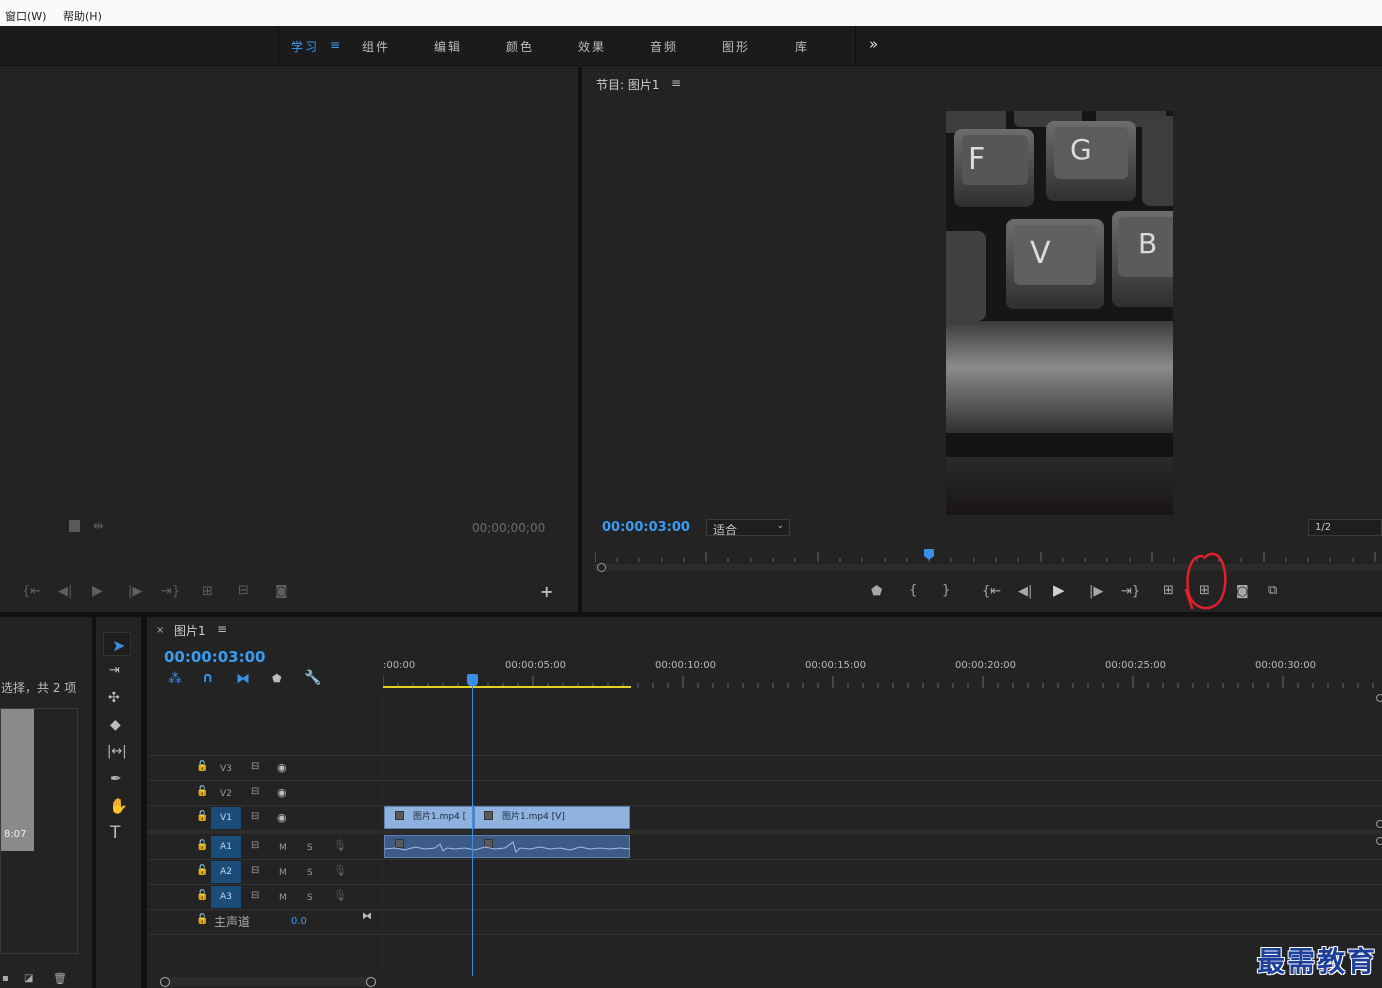  Describe the element at coordinates (160, 630) in the screenshot. I see `timeline-close-icon: ×` at that location.